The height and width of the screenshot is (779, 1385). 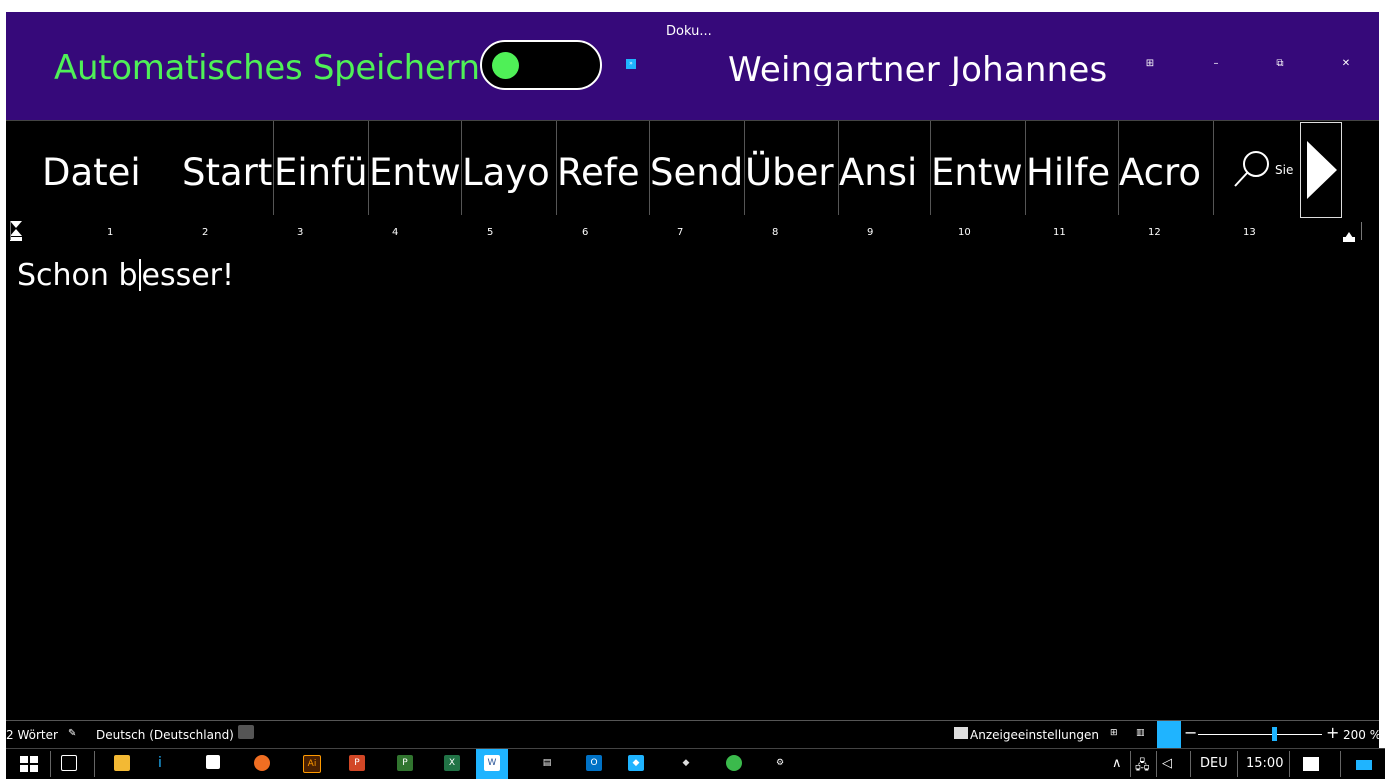 I want to click on tab-ueberpruefen: Über, so click(x=791, y=168).